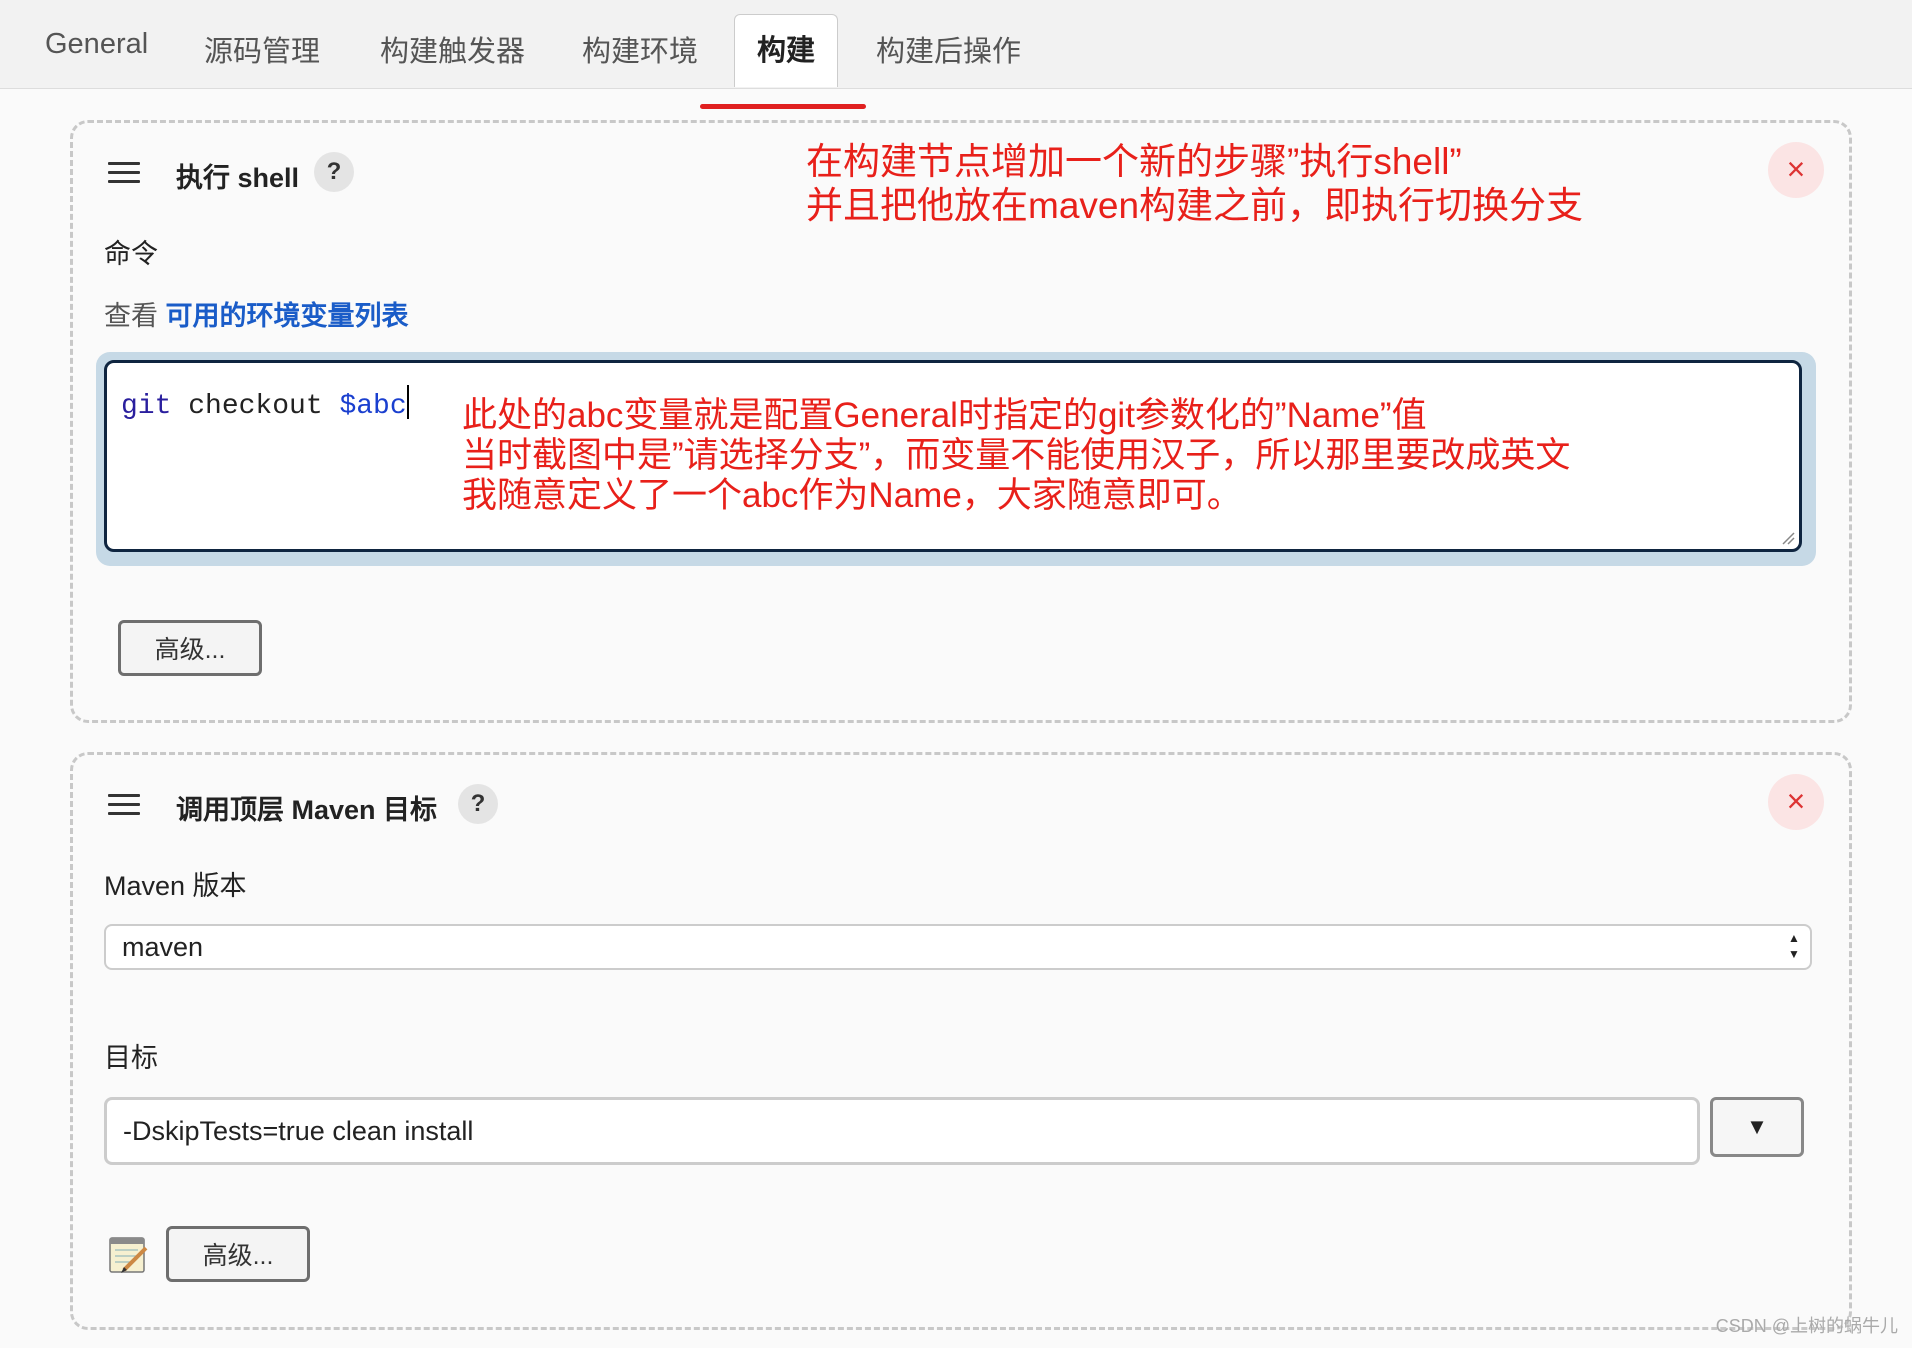 This screenshot has width=1912, height=1348. What do you see at coordinates (640, 49) in the screenshot?
I see `tab-build-environment: 构建环境` at bounding box center [640, 49].